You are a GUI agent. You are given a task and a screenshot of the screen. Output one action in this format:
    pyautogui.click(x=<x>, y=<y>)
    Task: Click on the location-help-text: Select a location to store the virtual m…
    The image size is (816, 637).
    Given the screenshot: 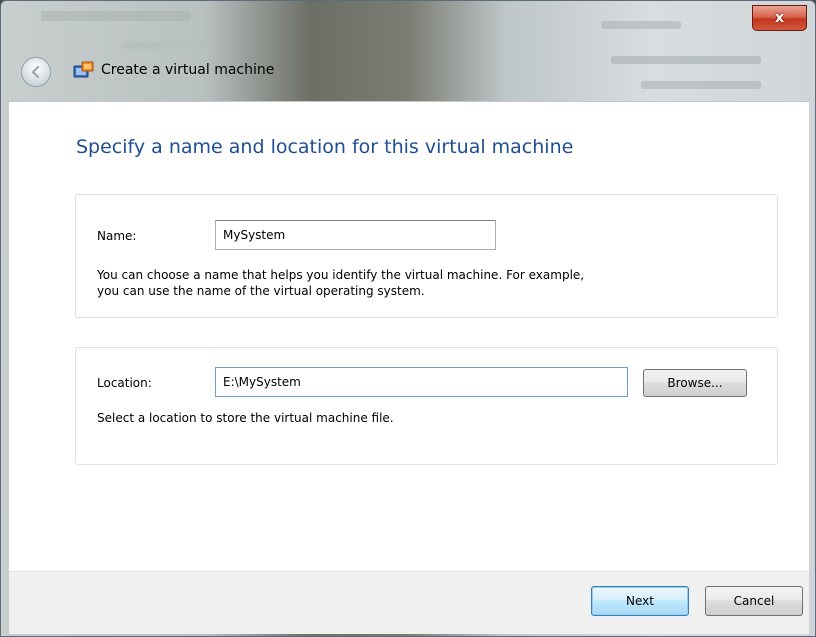 What is the action you would take?
    pyautogui.click(x=245, y=418)
    